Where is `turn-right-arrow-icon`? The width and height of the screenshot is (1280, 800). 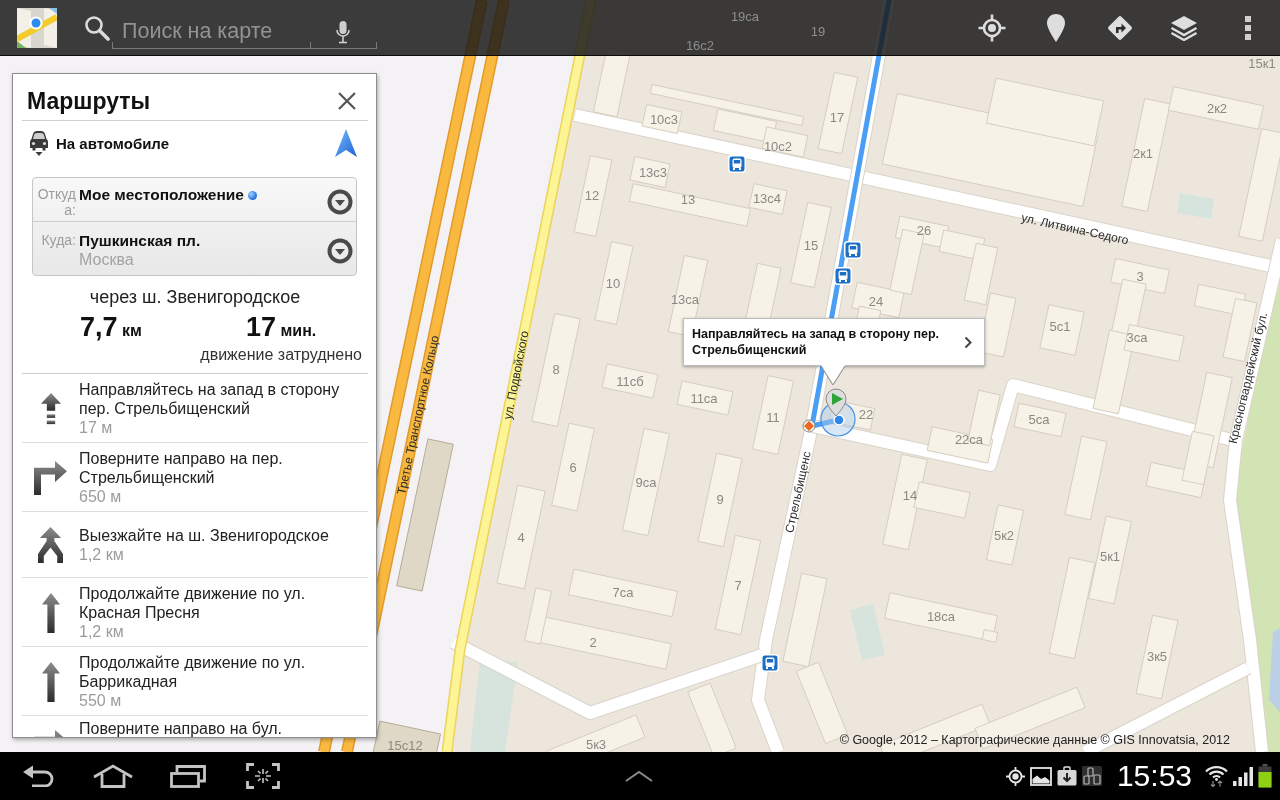
turn-right-arrow-icon is located at coordinates (50, 477).